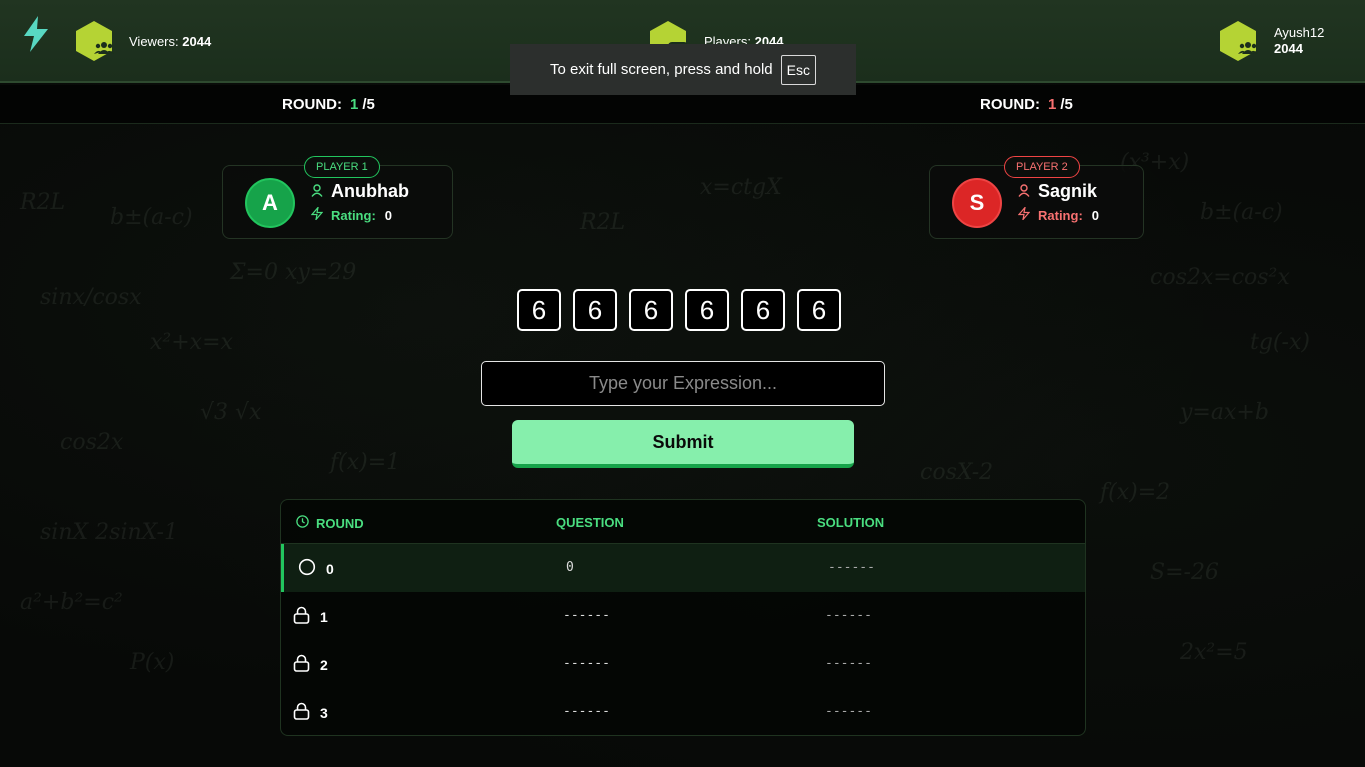 The width and height of the screenshot is (1365, 767). What do you see at coordinates (1068, 191) in the screenshot?
I see `player2-name: Sagnik` at bounding box center [1068, 191].